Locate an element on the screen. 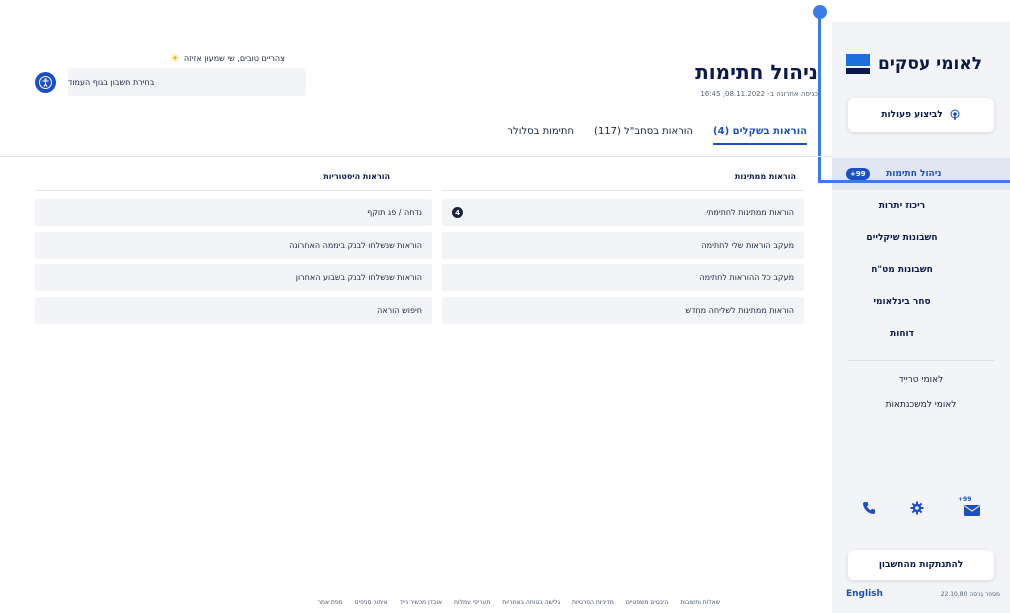 The image size is (1010, 613). pending-section-title: הוראות ממתינות is located at coordinates (765, 176).